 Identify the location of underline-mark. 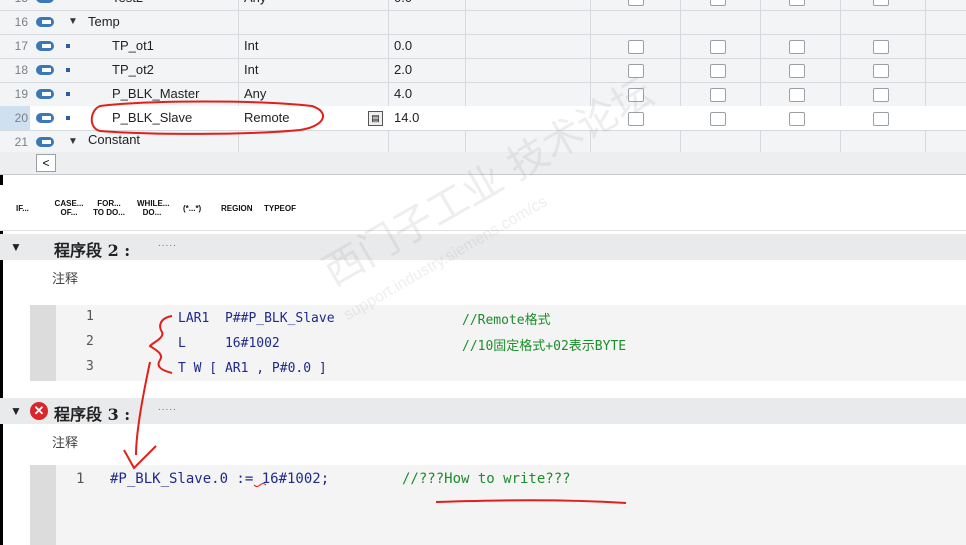
(531, 501).